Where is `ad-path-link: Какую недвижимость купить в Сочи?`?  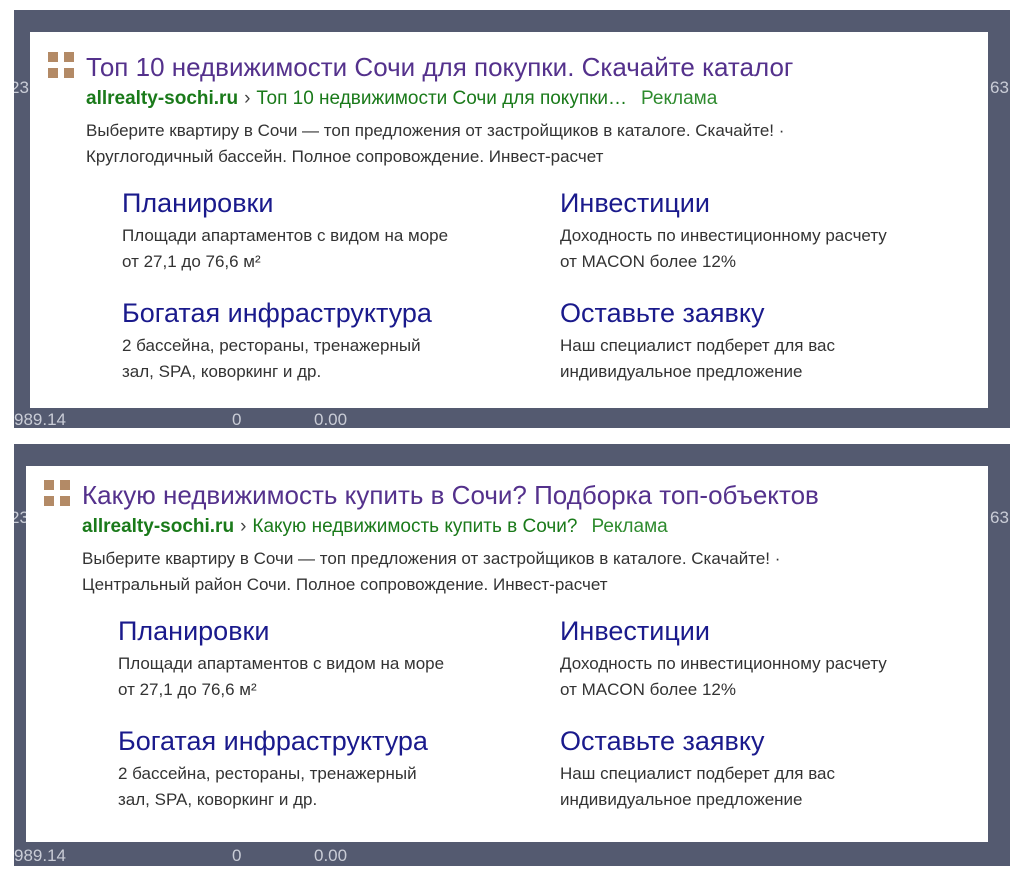
ad-path-link: Какую недвижимость купить в Сочи? is located at coordinates (414, 526).